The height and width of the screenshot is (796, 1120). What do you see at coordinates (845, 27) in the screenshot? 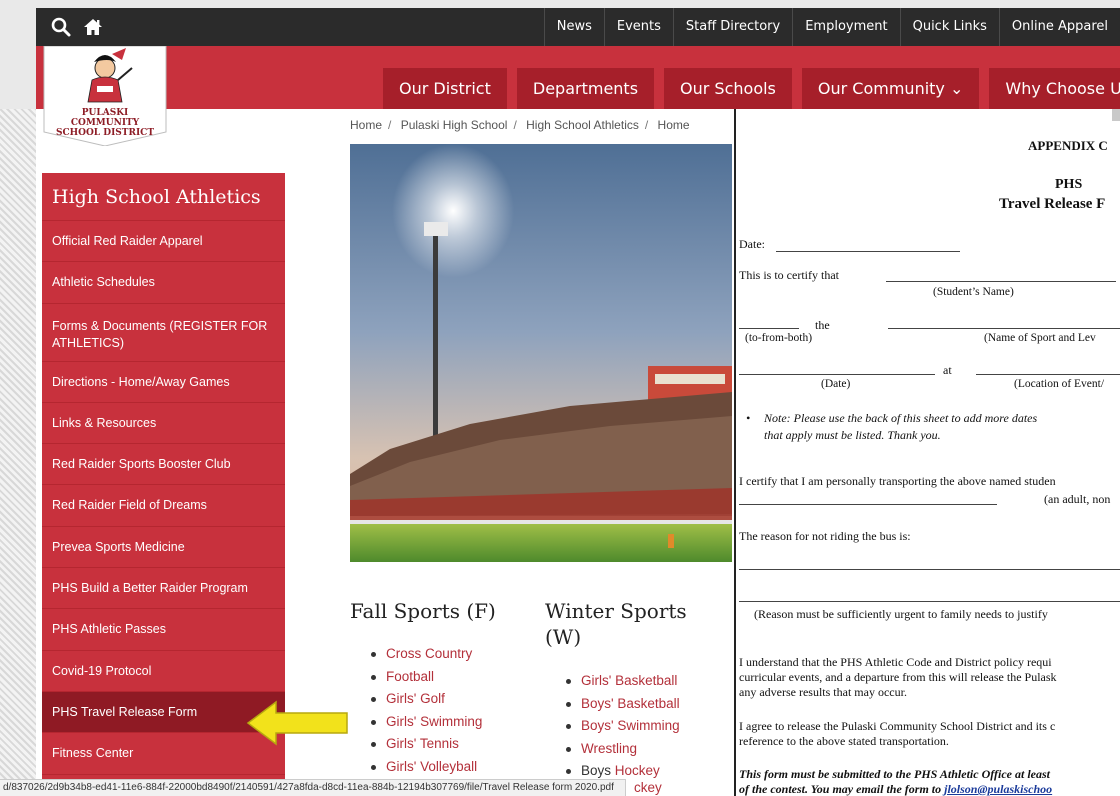
I see `utility-link-employment: Employment` at bounding box center [845, 27].